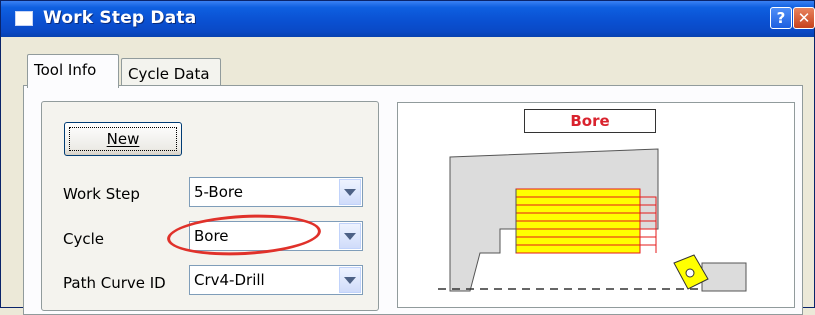 The width and height of the screenshot is (815, 315). Describe the element at coordinates (120, 18) in the screenshot. I see `window-title: Work Step Data` at that location.